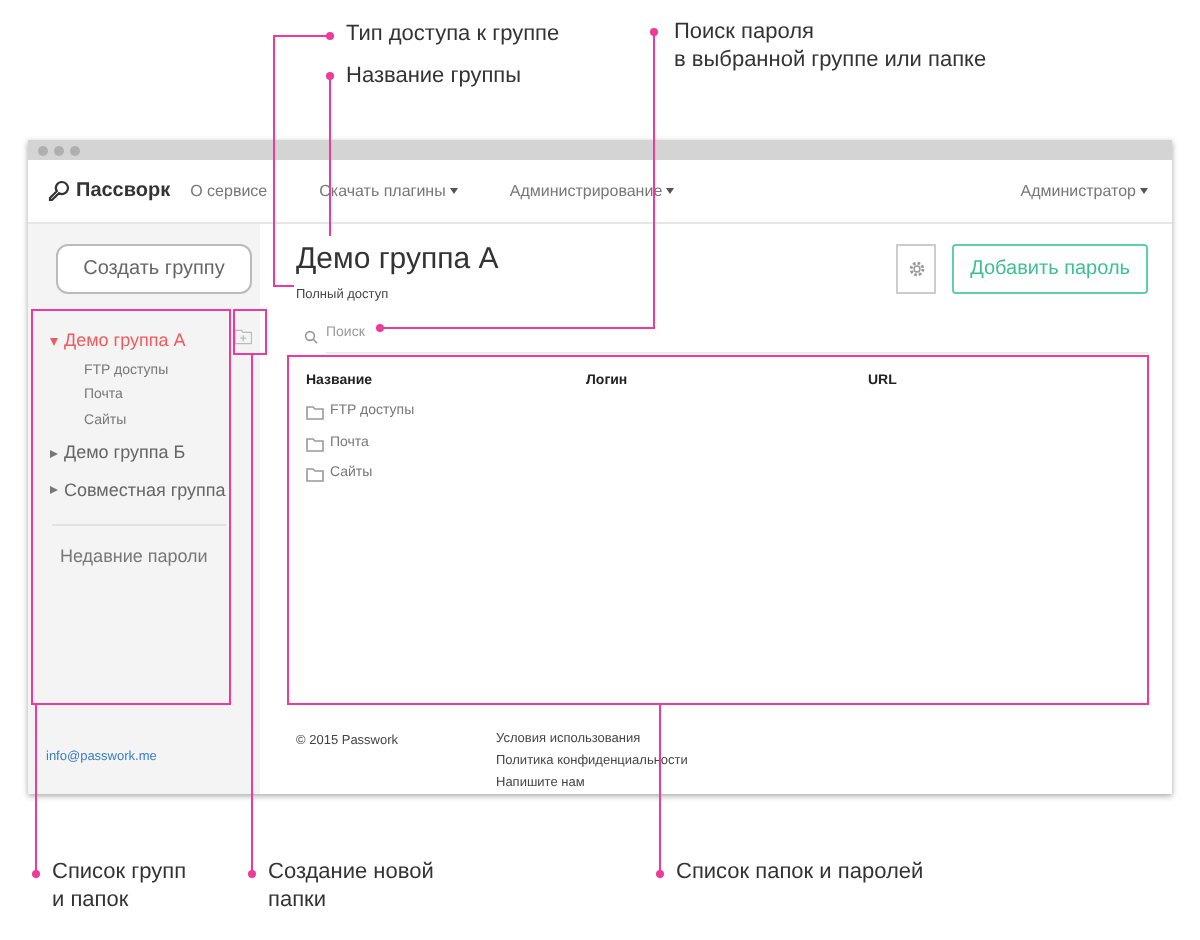  I want to click on new-folder-icon, so click(242, 337).